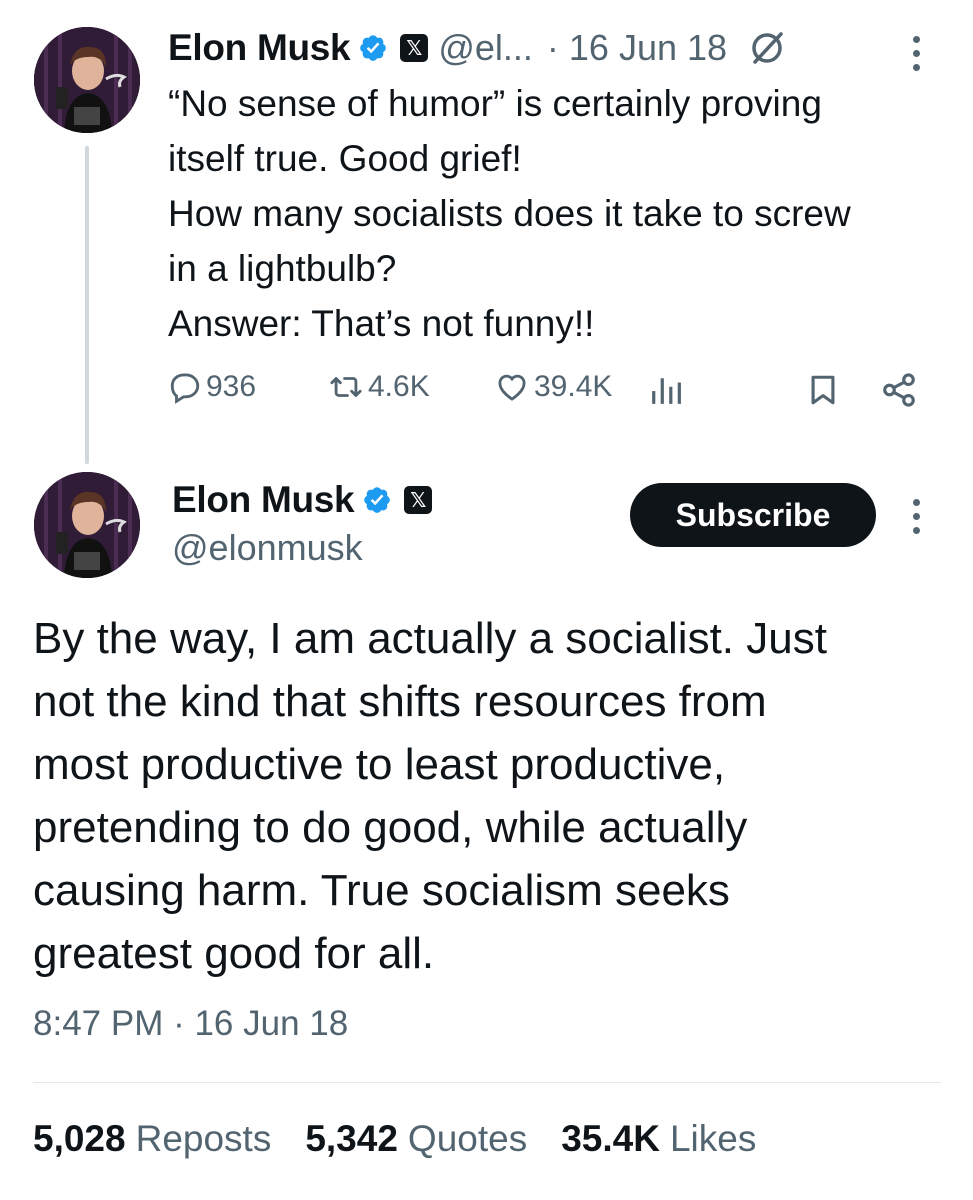  I want to click on tweet-text-line: “No sense of humor” is certainly proving, so click(495, 103).